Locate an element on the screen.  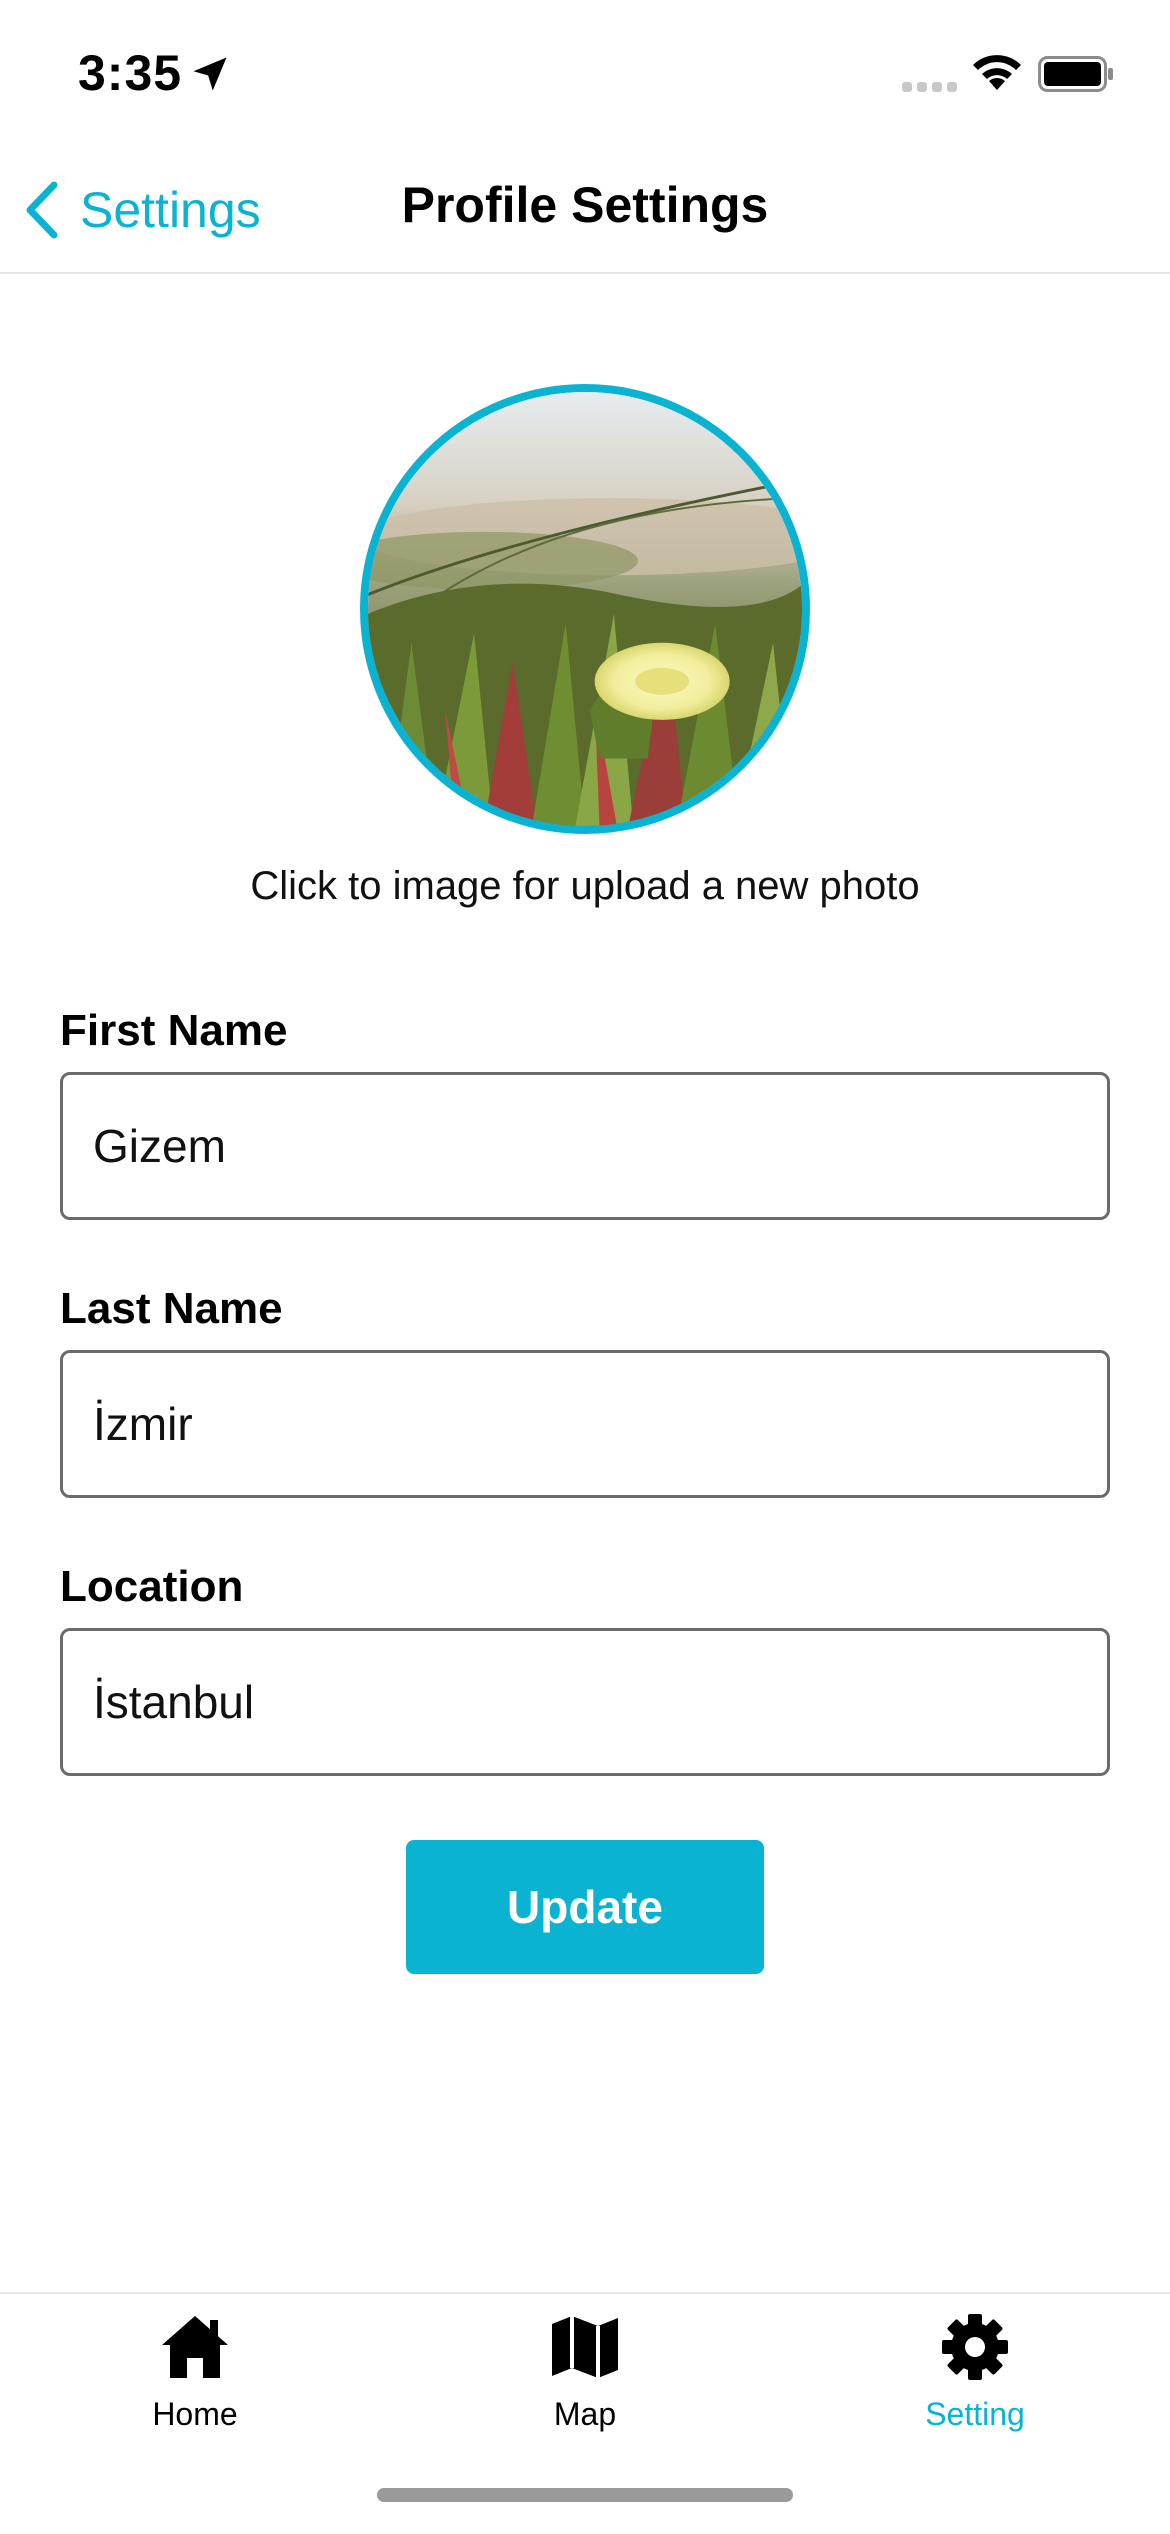
back-button-label: Settings is located at coordinates (170, 210).